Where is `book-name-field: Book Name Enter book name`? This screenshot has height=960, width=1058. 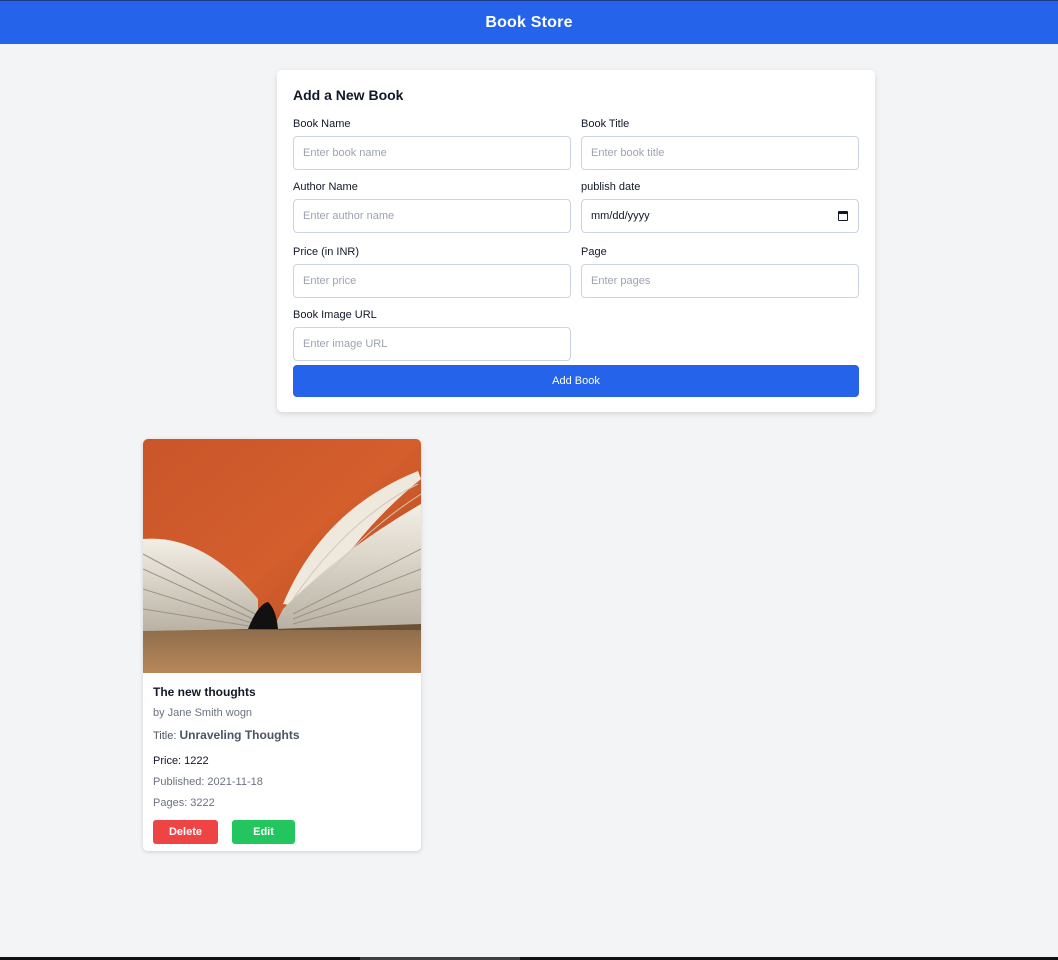 book-name-field: Book Name Enter book name is located at coordinates (432, 143).